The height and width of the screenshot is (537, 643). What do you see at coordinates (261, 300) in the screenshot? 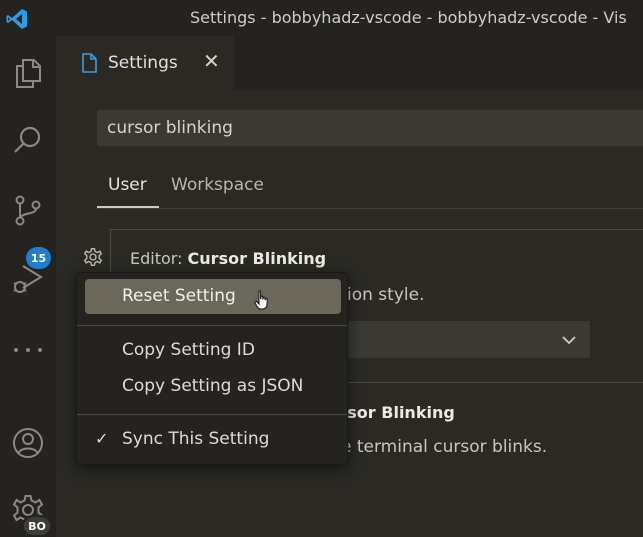
I see `hand-pointer-icon` at bounding box center [261, 300].